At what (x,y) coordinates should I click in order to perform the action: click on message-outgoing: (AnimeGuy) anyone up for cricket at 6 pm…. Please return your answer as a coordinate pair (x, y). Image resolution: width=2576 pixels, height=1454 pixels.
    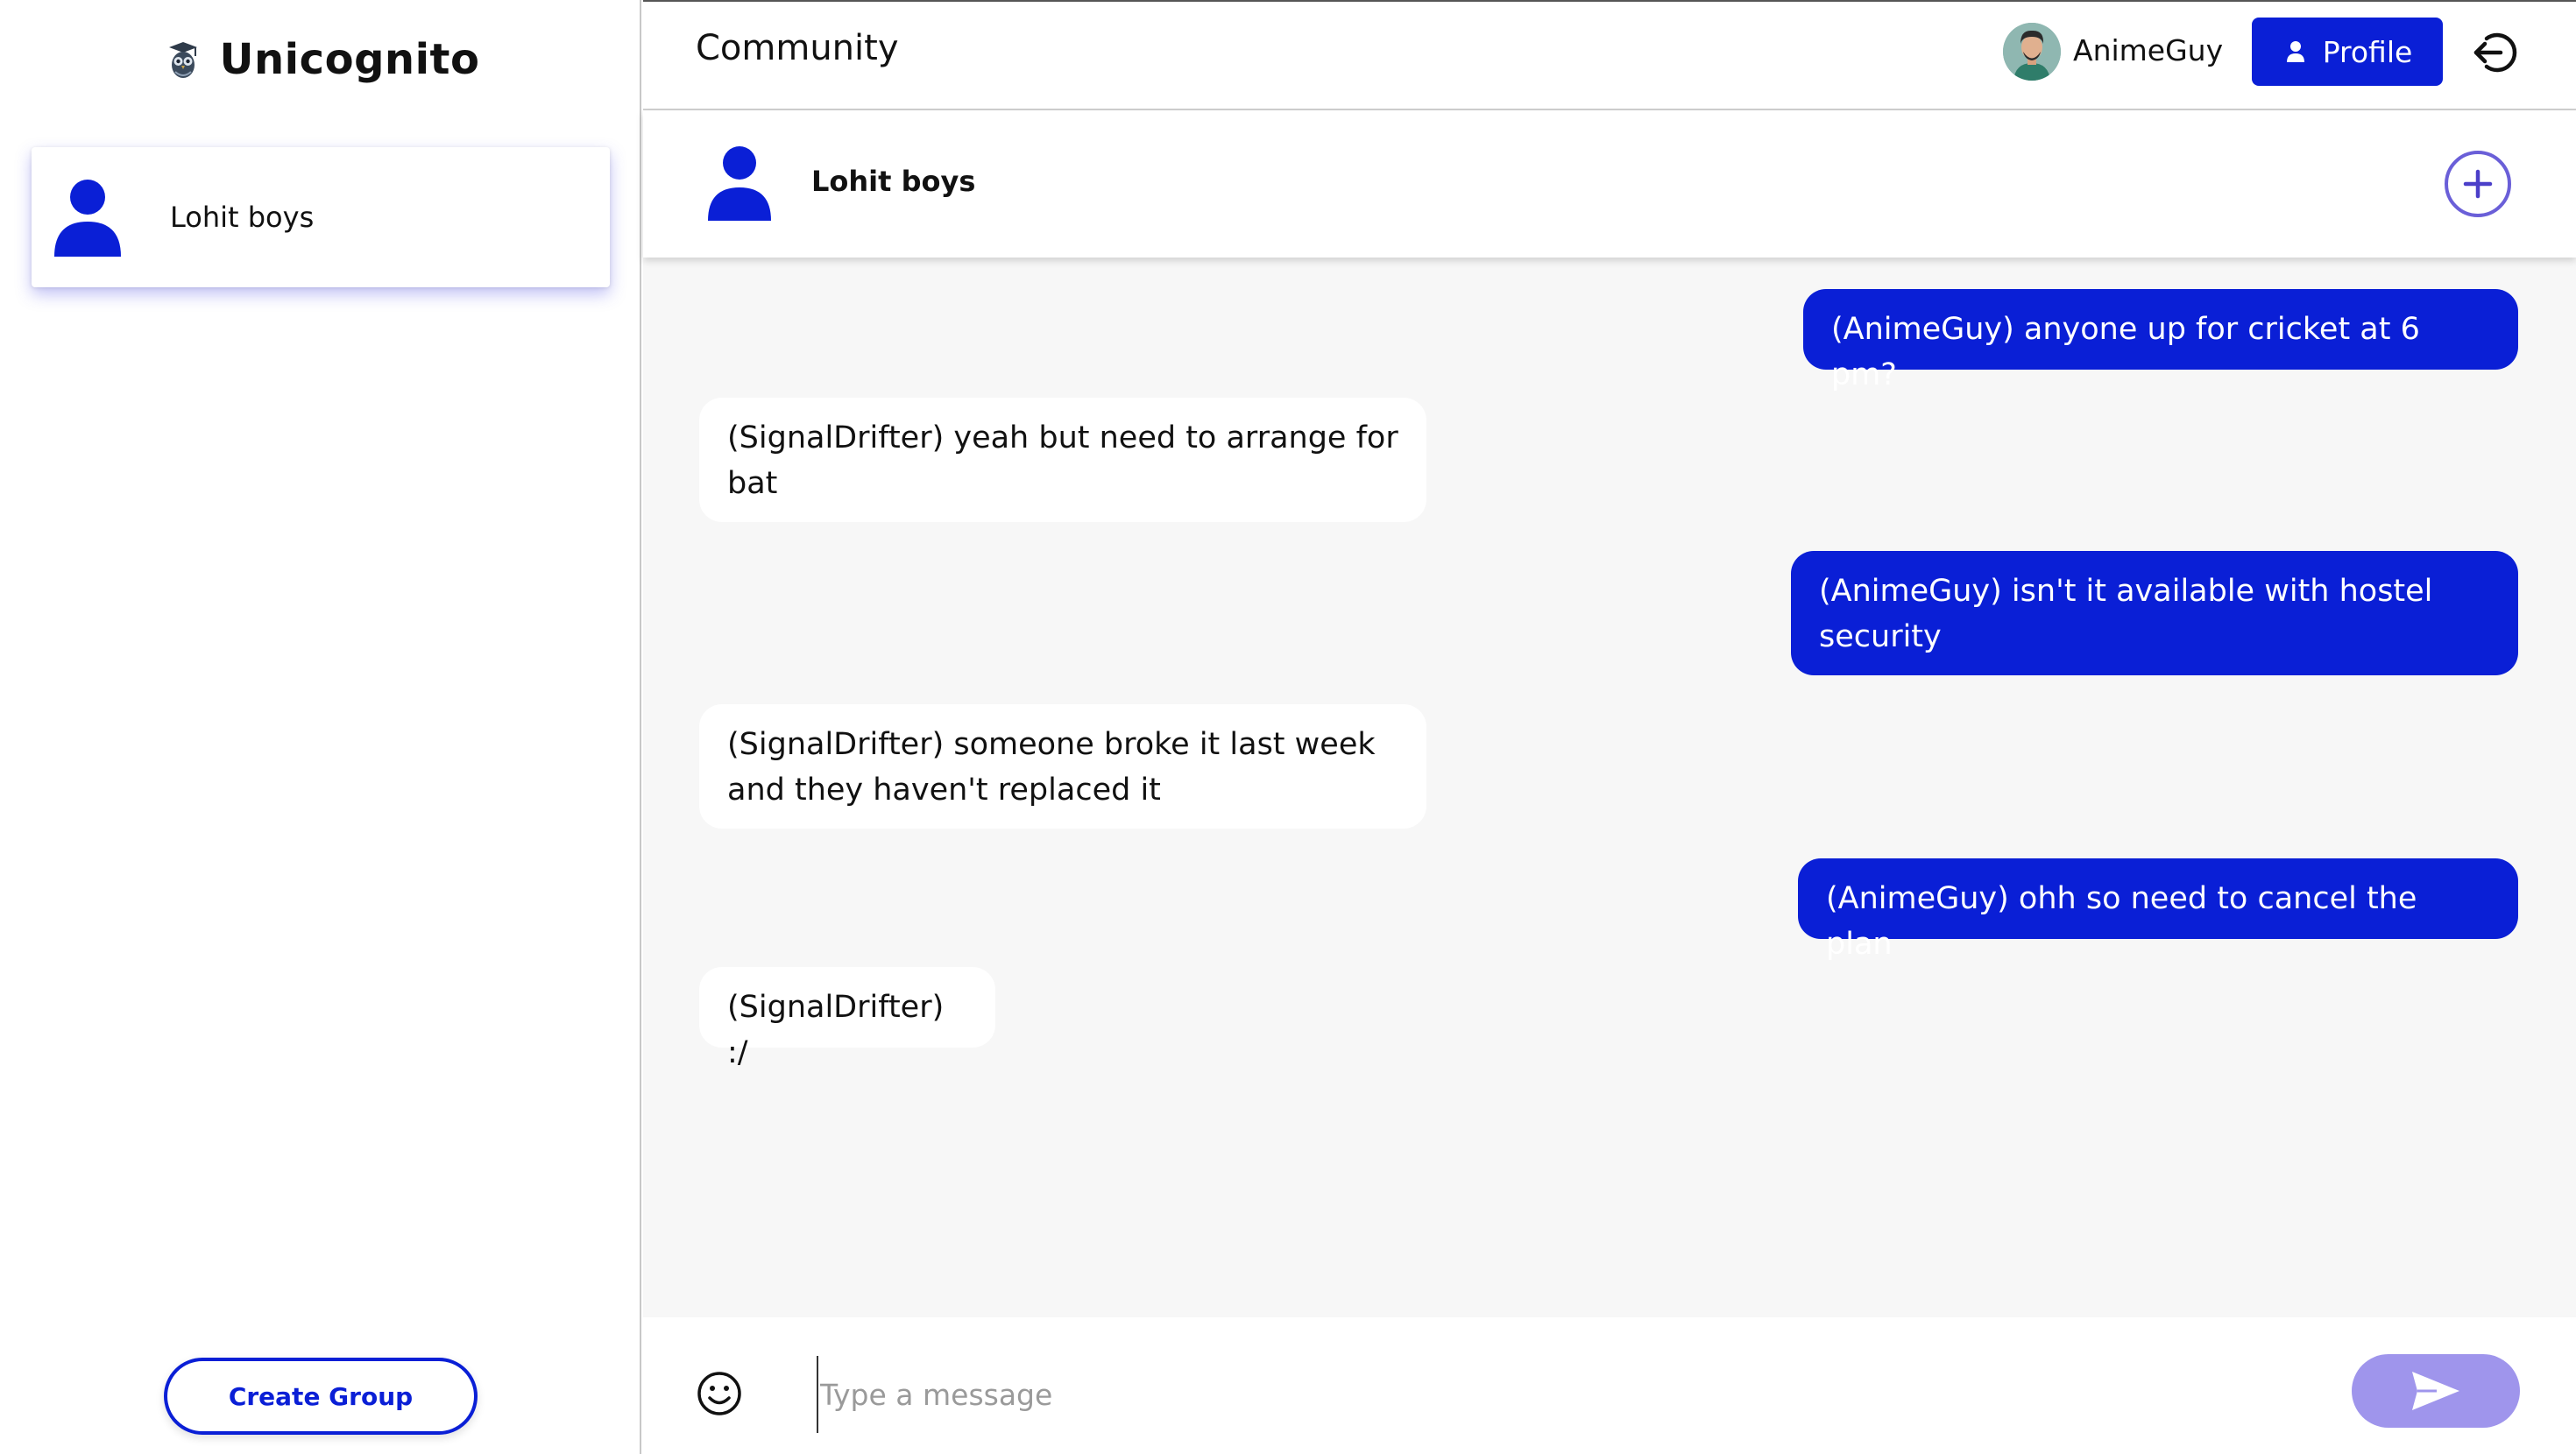
    Looking at the image, I should click on (2160, 340).